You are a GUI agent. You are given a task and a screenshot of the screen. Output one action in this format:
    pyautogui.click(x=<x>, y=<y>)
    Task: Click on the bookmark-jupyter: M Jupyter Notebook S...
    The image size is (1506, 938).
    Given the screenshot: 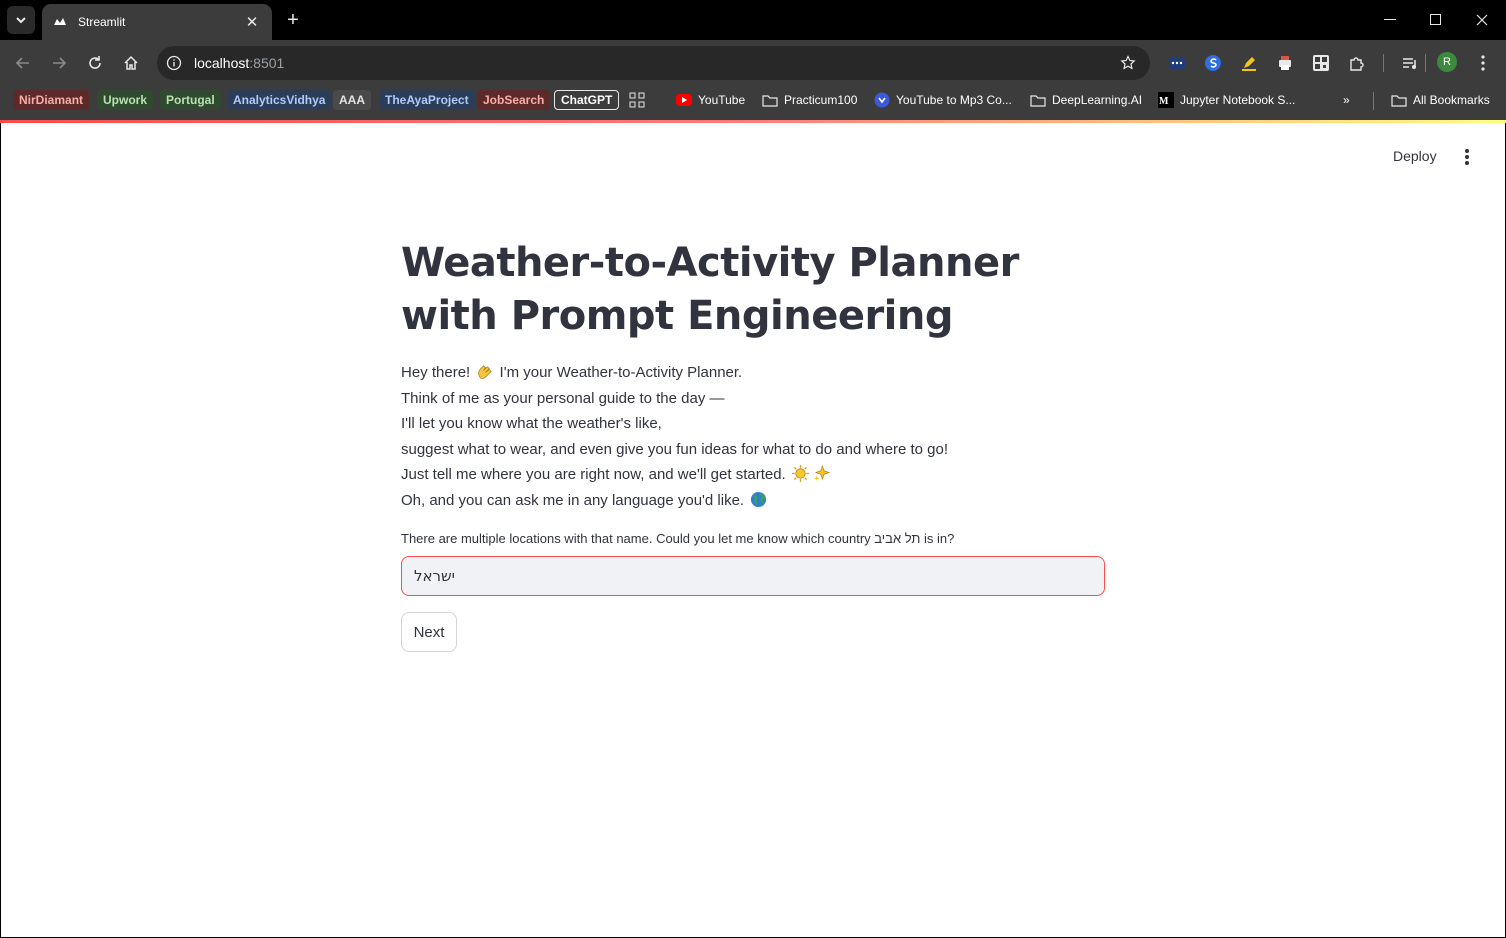 What is the action you would take?
    pyautogui.click(x=1226, y=100)
    